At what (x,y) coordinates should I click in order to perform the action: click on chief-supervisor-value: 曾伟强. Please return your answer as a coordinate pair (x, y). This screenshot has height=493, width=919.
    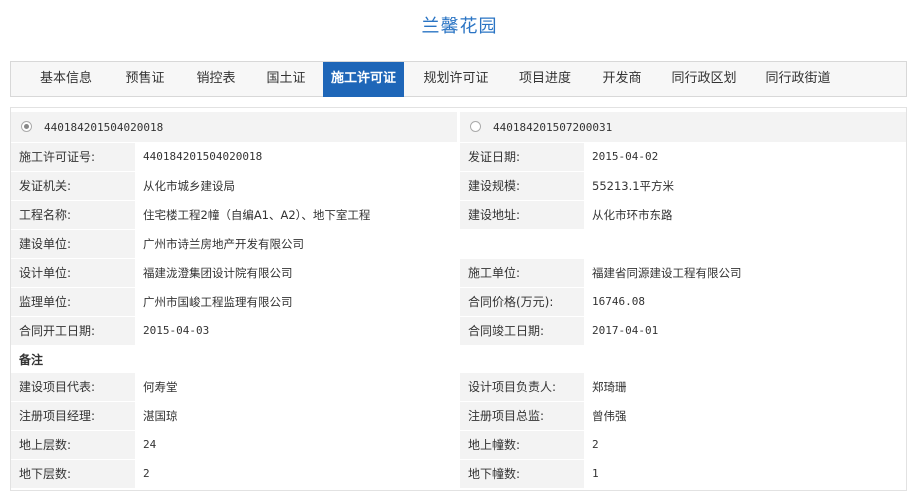
    Looking at the image, I should click on (746, 416).